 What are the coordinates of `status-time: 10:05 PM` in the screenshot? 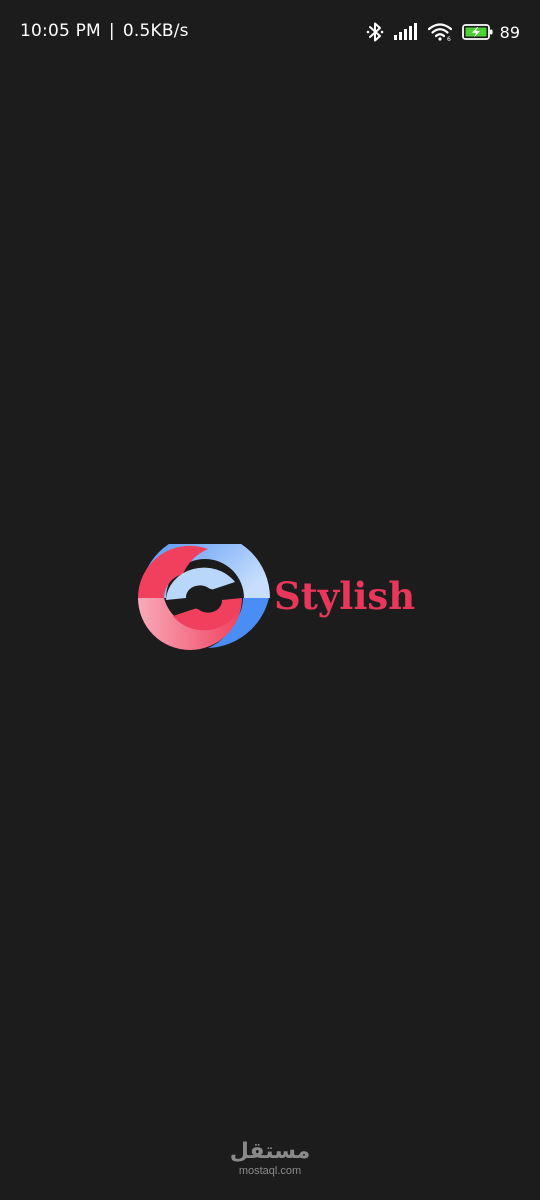 It's located at (60, 31).